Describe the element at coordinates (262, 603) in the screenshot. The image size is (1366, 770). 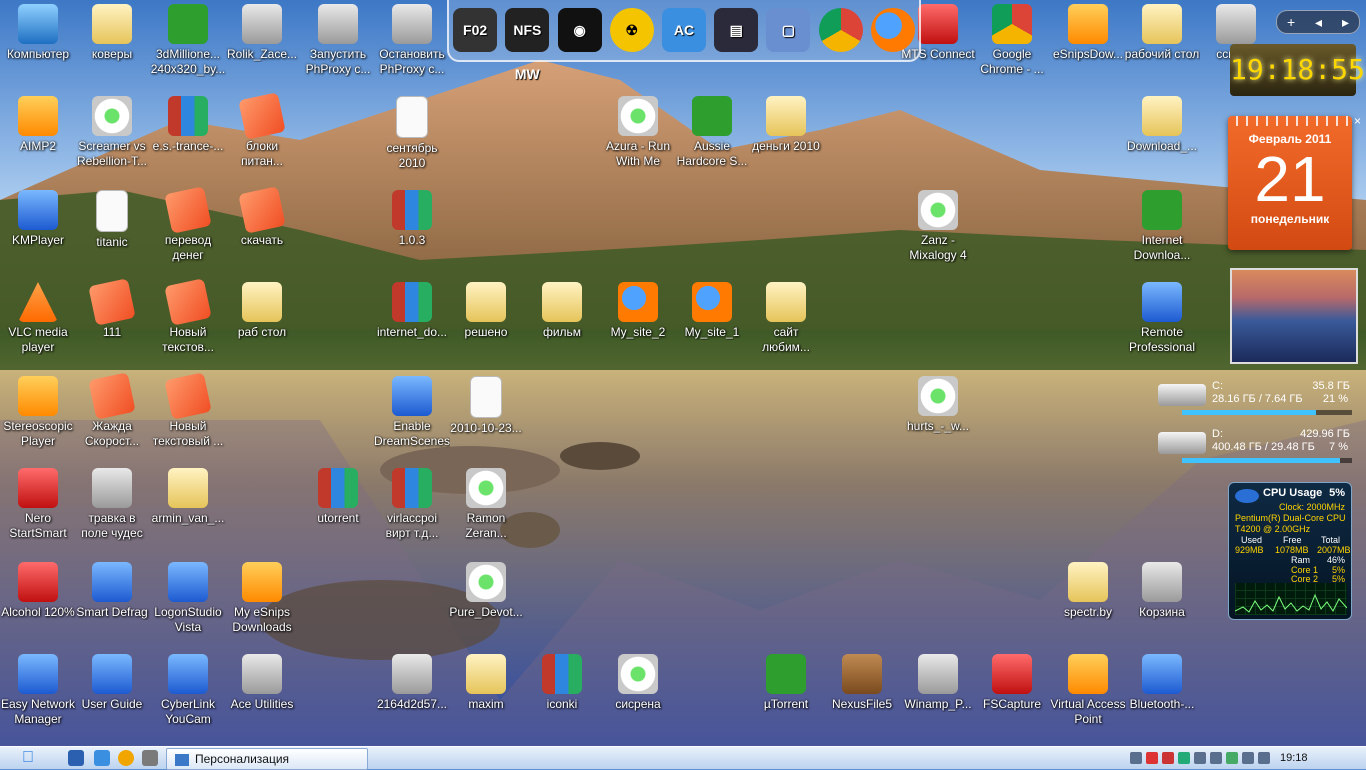
I see `desktop-icon: My eSnips Downloads` at that location.